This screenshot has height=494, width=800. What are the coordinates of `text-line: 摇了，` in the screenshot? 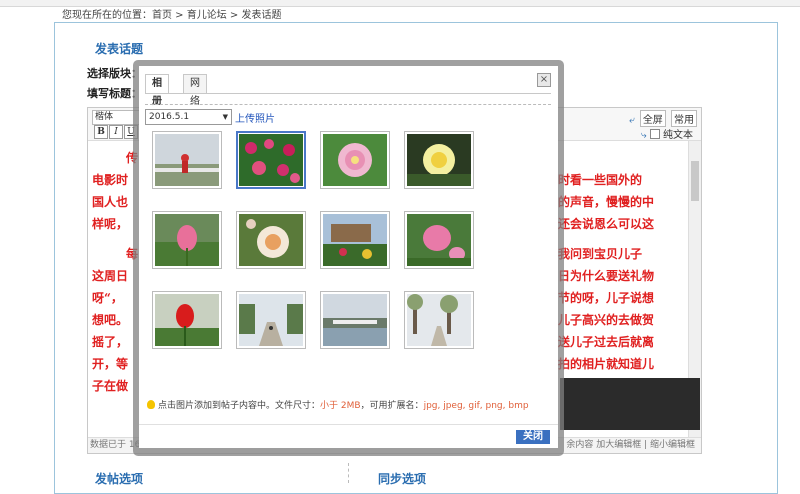 It's located at (110, 342).